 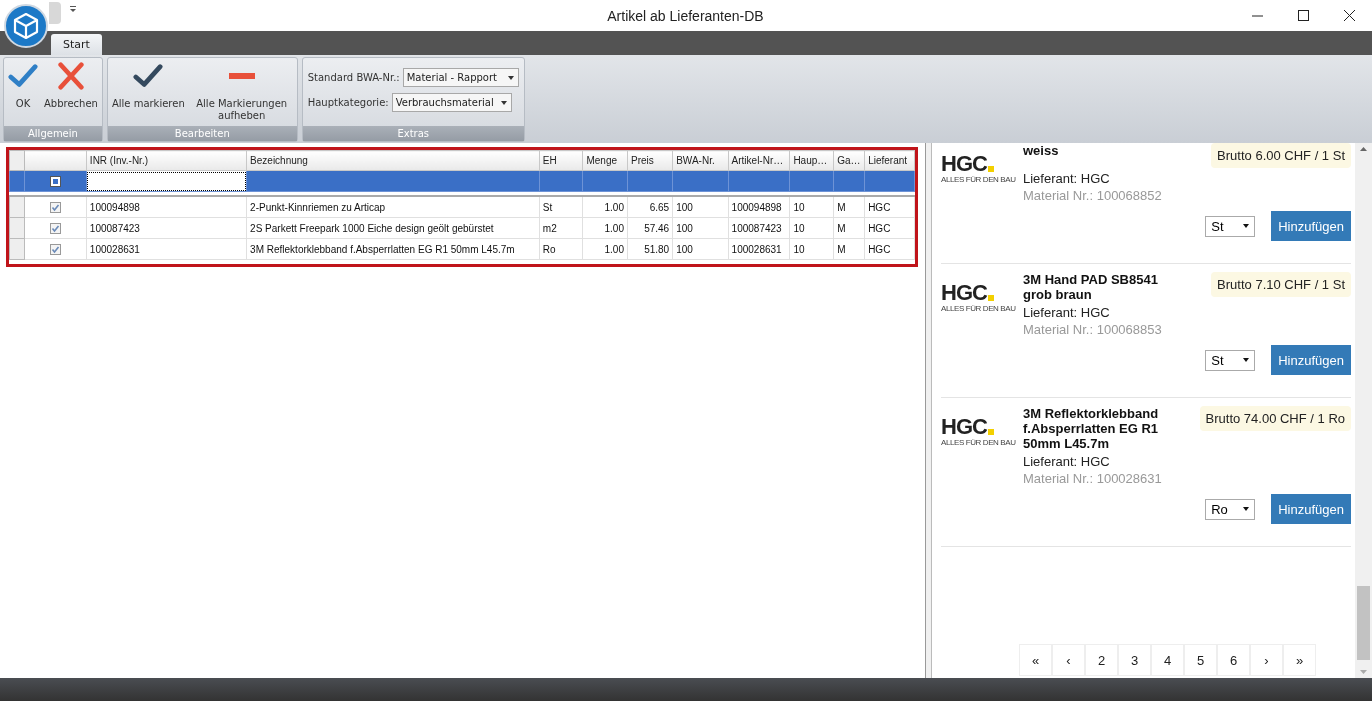 What do you see at coordinates (1167, 660) in the screenshot?
I see `page-link: 4` at bounding box center [1167, 660].